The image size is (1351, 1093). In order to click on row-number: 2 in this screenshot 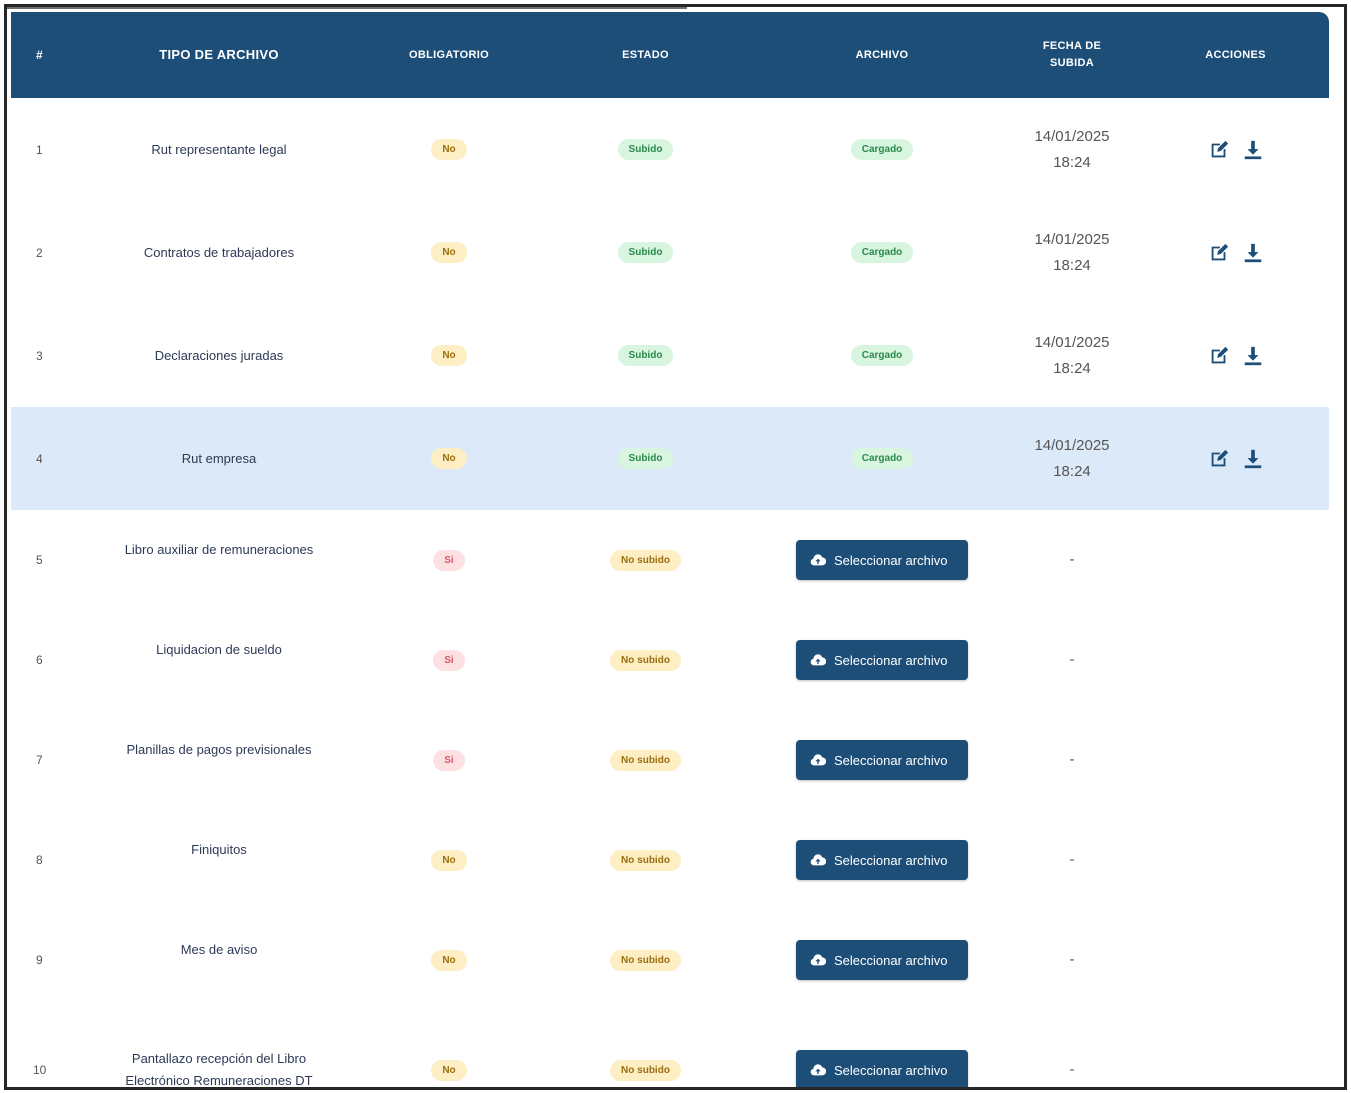, I will do `click(39, 252)`.